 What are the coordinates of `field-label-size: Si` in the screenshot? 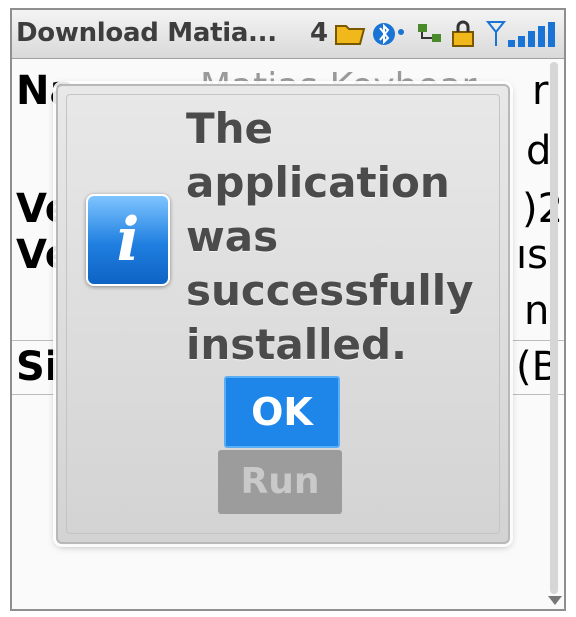 It's located at (37, 367).